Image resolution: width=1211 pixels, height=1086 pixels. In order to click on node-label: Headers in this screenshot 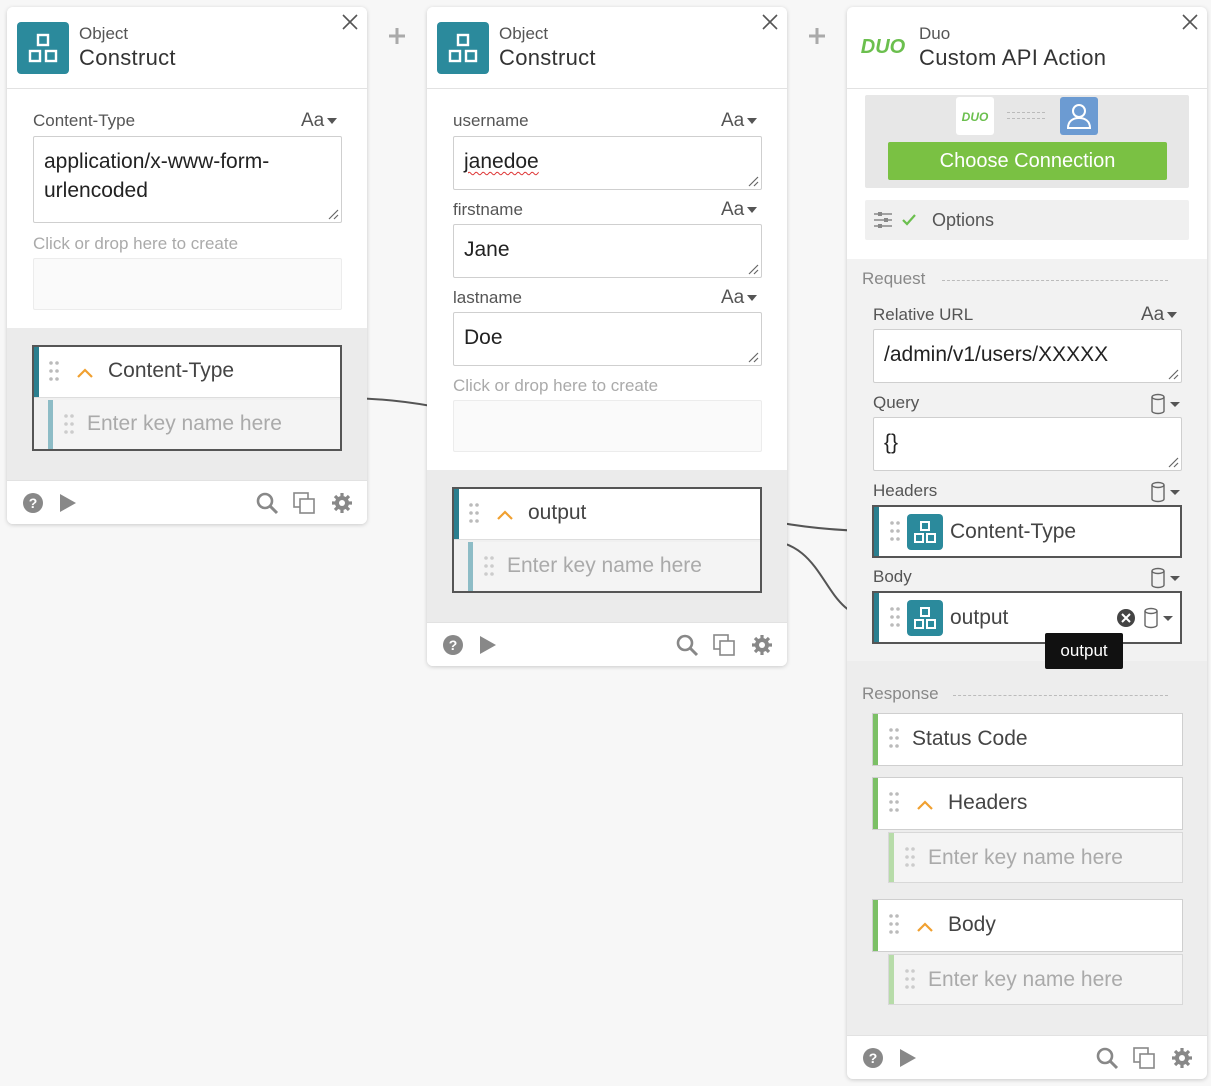, I will do `click(988, 802)`.